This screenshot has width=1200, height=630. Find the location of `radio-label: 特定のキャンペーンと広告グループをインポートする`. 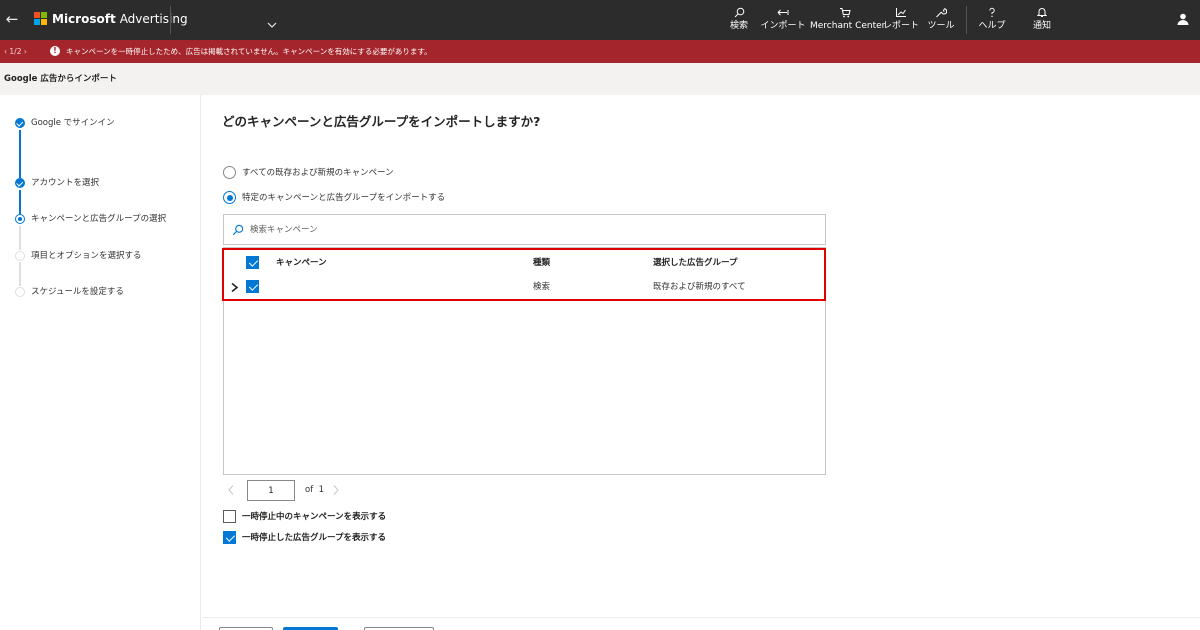

radio-label: 特定のキャンペーンと広告グループをインポートする is located at coordinates (344, 198).